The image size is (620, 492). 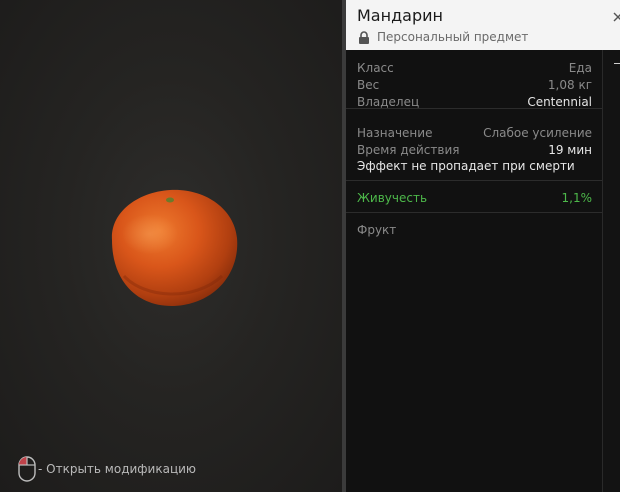 I want to click on item-title: Мандарин, so click(x=400, y=15).